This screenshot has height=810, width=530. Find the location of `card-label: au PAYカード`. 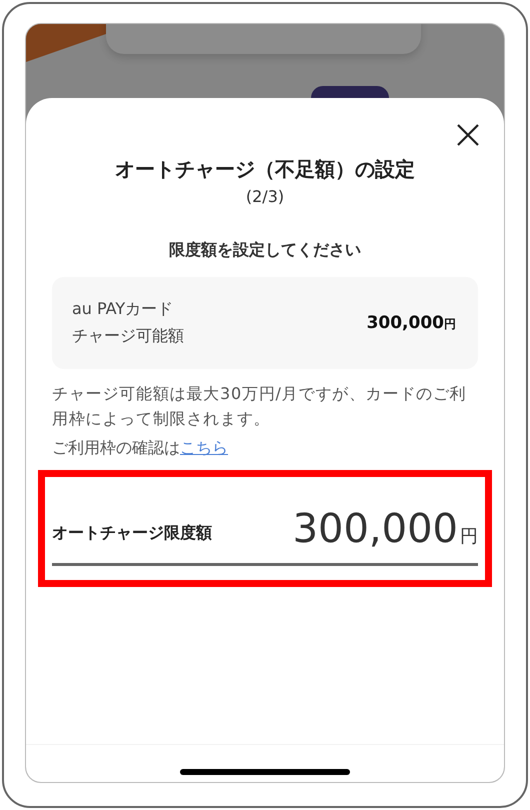

card-label: au PAYカード is located at coordinates (123, 309).